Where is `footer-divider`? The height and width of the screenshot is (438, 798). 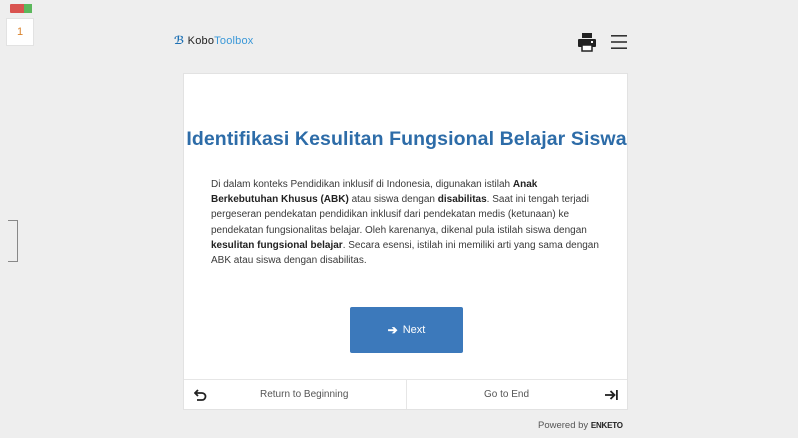
footer-divider is located at coordinates (406, 394).